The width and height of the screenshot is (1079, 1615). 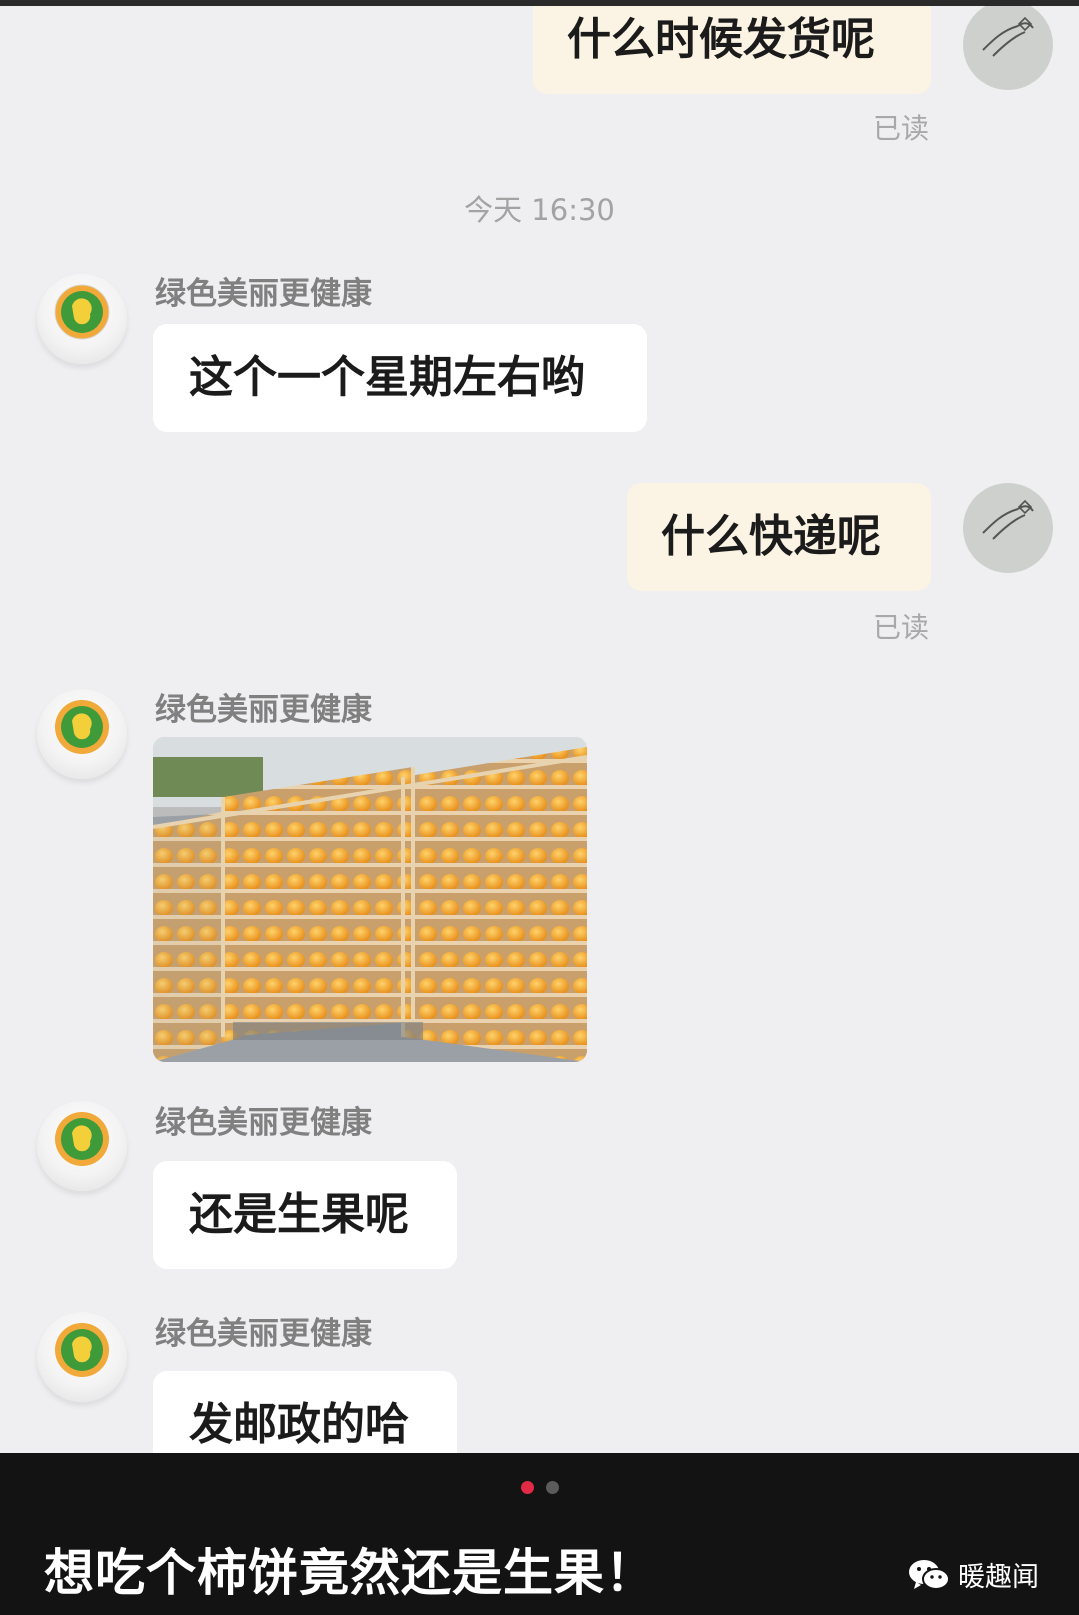 I want to click on brand-name: 暖趣闻, so click(x=998, y=1577).